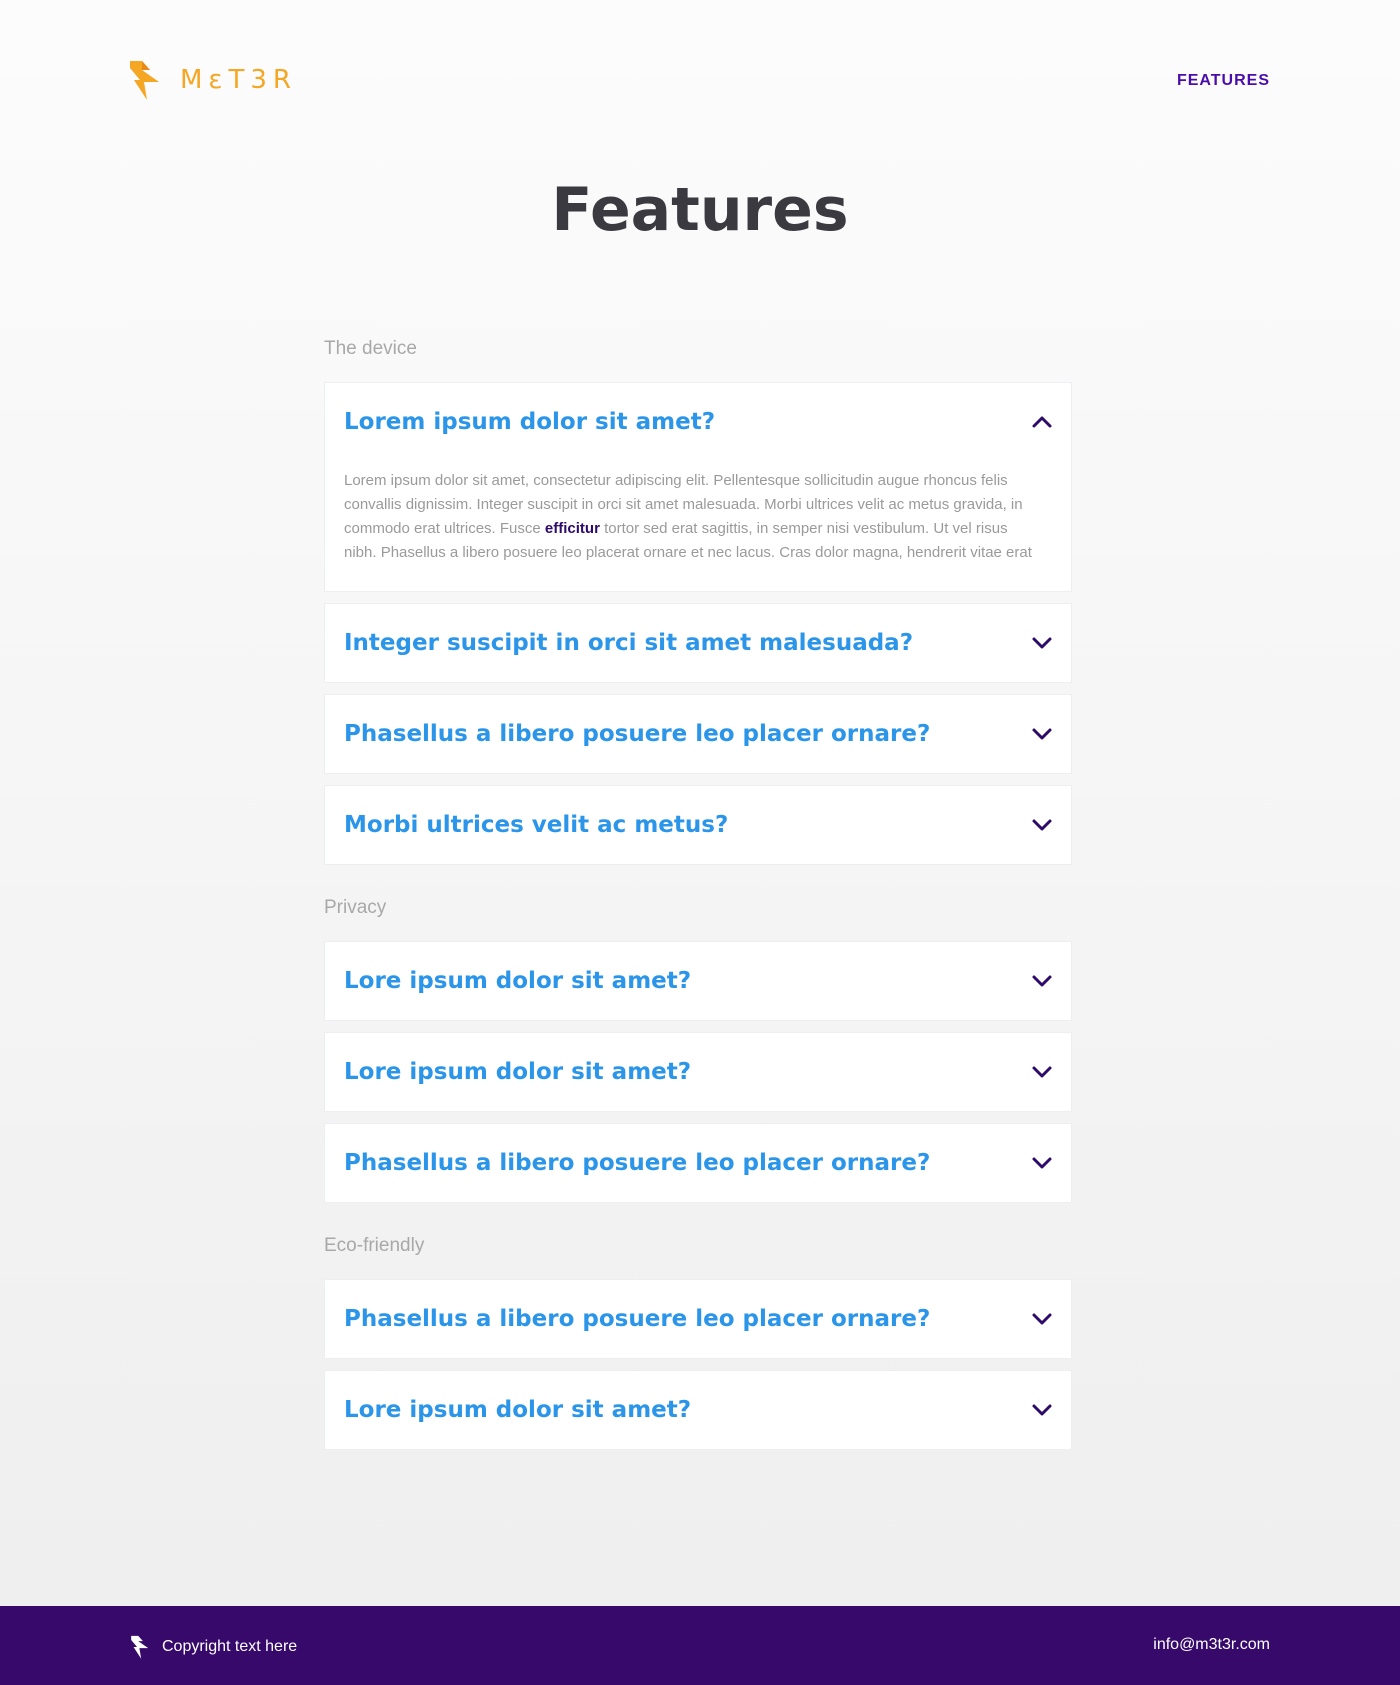 The image size is (1400, 1685). Describe the element at coordinates (1223, 81) in the screenshot. I see `nav-features-link: FEATURES` at that location.